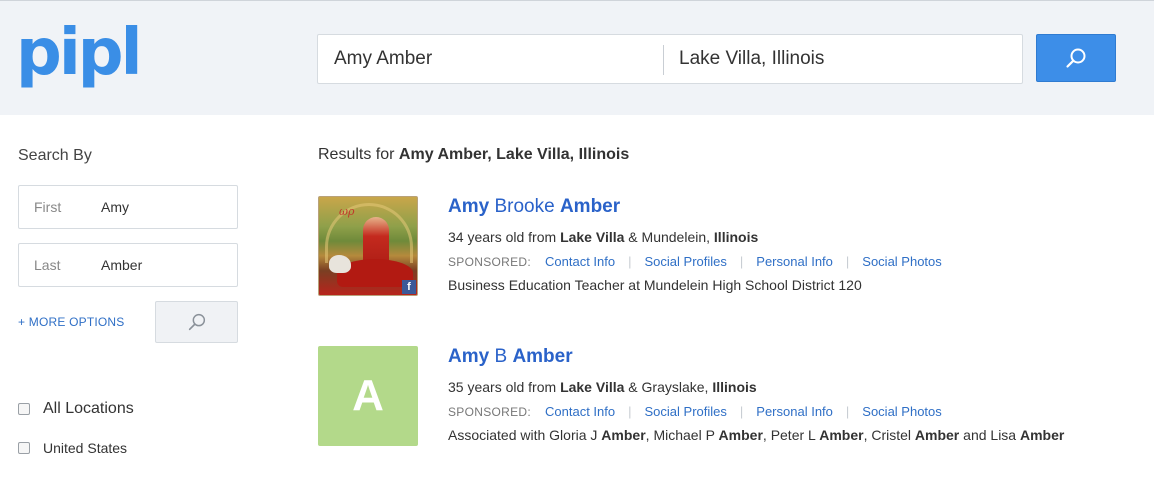 This screenshot has height=478, width=1154. What do you see at coordinates (368, 246) in the screenshot?
I see `result-photo: ωρ f` at bounding box center [368, 246].